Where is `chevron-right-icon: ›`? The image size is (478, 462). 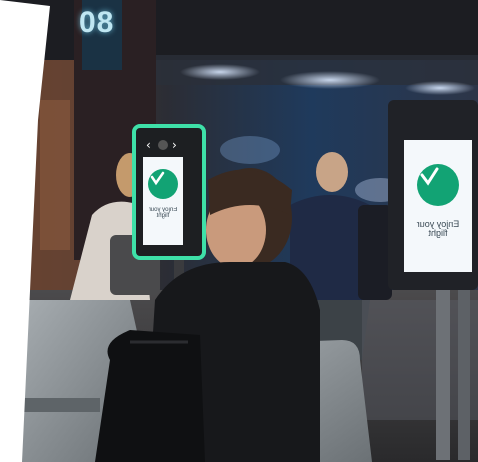
chevron-right-icon: › is located at coordinates (174, 145).